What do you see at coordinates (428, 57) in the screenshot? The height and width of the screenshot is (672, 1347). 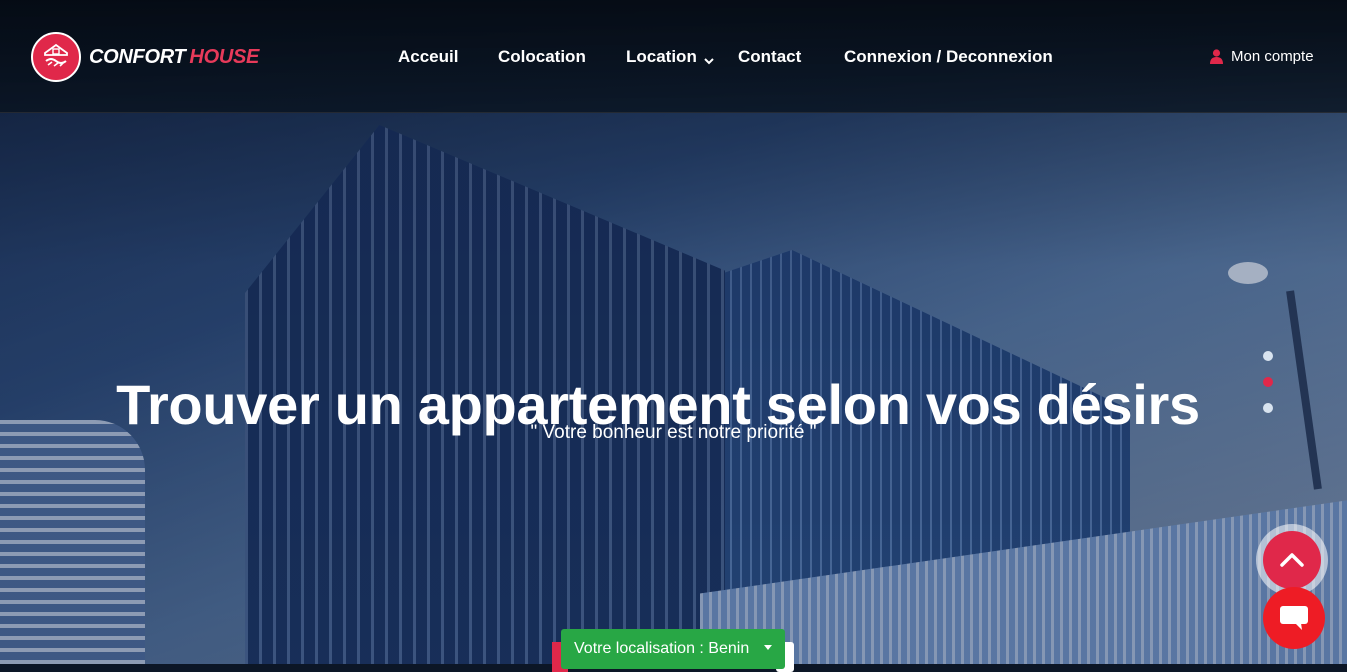 I see `nav-item-acceuil: Acceuil` at bounding box center [428, 57].